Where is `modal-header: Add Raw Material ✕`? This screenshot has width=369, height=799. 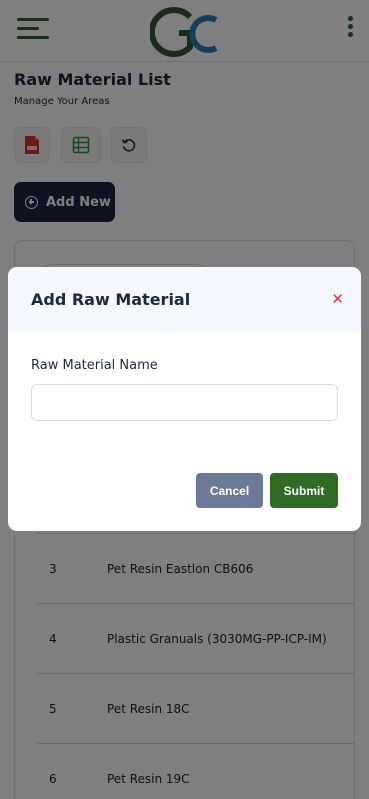 modal-header: Add Raw Material ✕ is located at coordinates (184, 299).